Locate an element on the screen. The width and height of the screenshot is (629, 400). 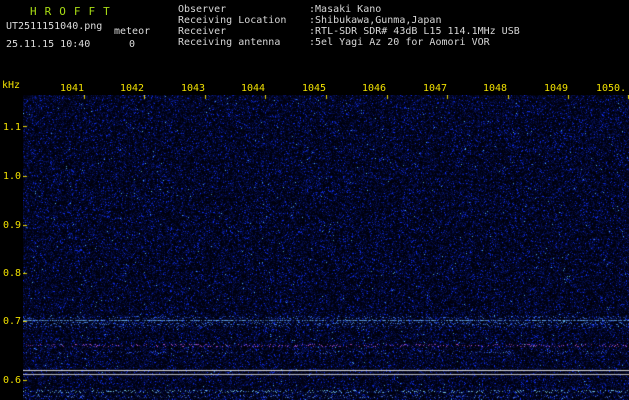
info-label: Observer is located at coordinates (202, 9).